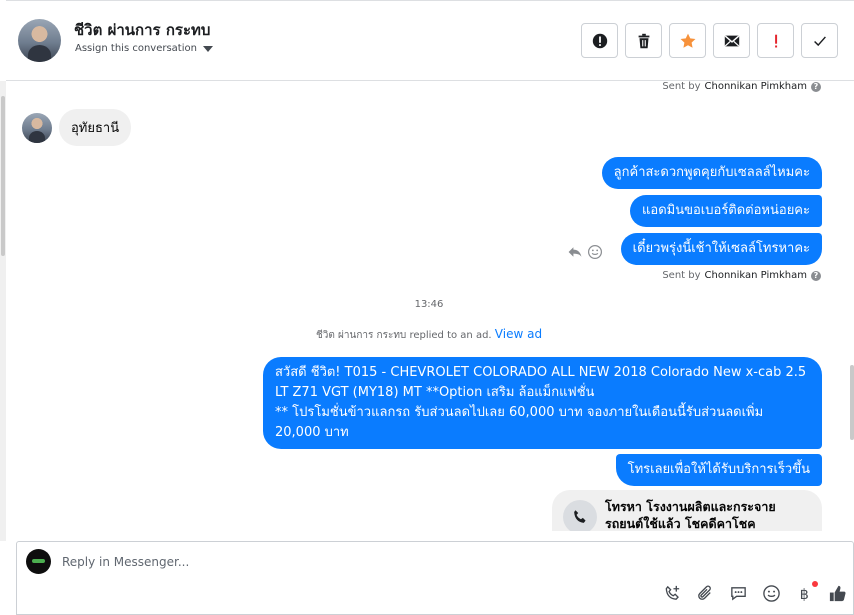  I want to click on attach-file-button, so click(705, 593).